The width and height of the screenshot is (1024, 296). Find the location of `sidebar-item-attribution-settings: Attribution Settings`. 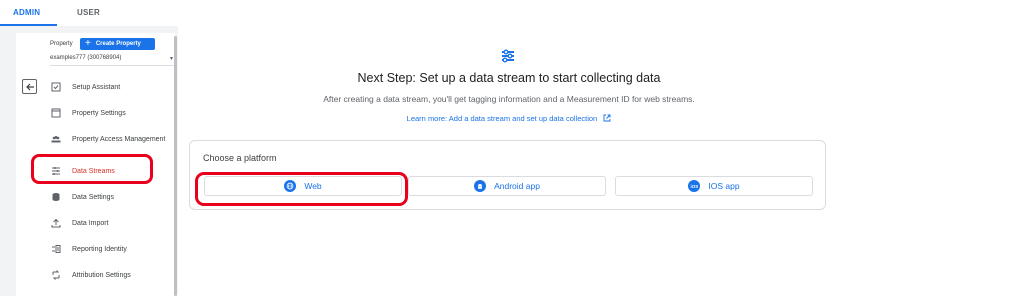

sidebar-item-attribution-settings: Attribution Settings is located at coordinates (112, 275).